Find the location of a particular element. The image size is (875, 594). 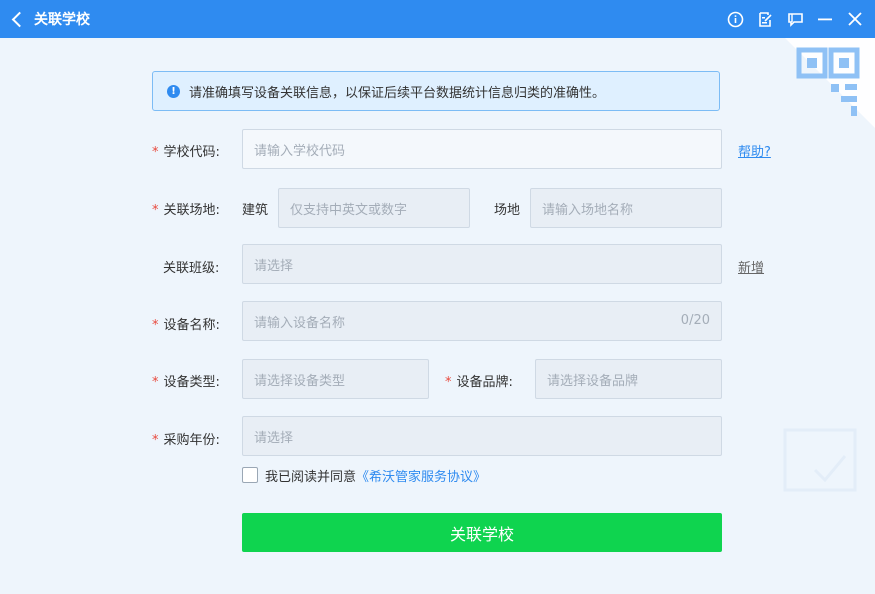

class-label: 关联班级: is located at coordinates (191, 268).